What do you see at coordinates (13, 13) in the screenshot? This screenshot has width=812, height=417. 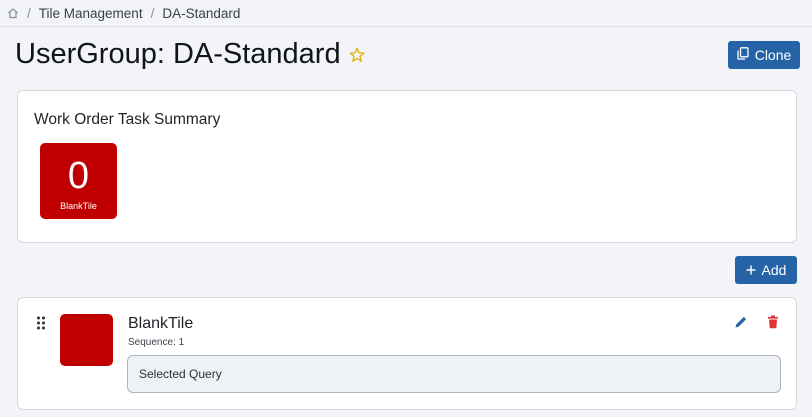 I see `home-icon` at bounding box center [13, 13].